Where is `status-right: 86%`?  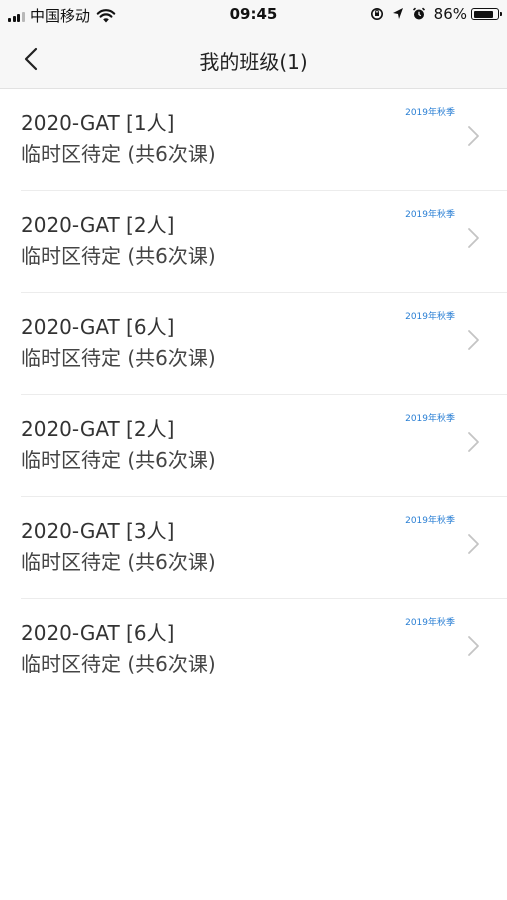
status-right: 86% is located at coordinates (436, 14).